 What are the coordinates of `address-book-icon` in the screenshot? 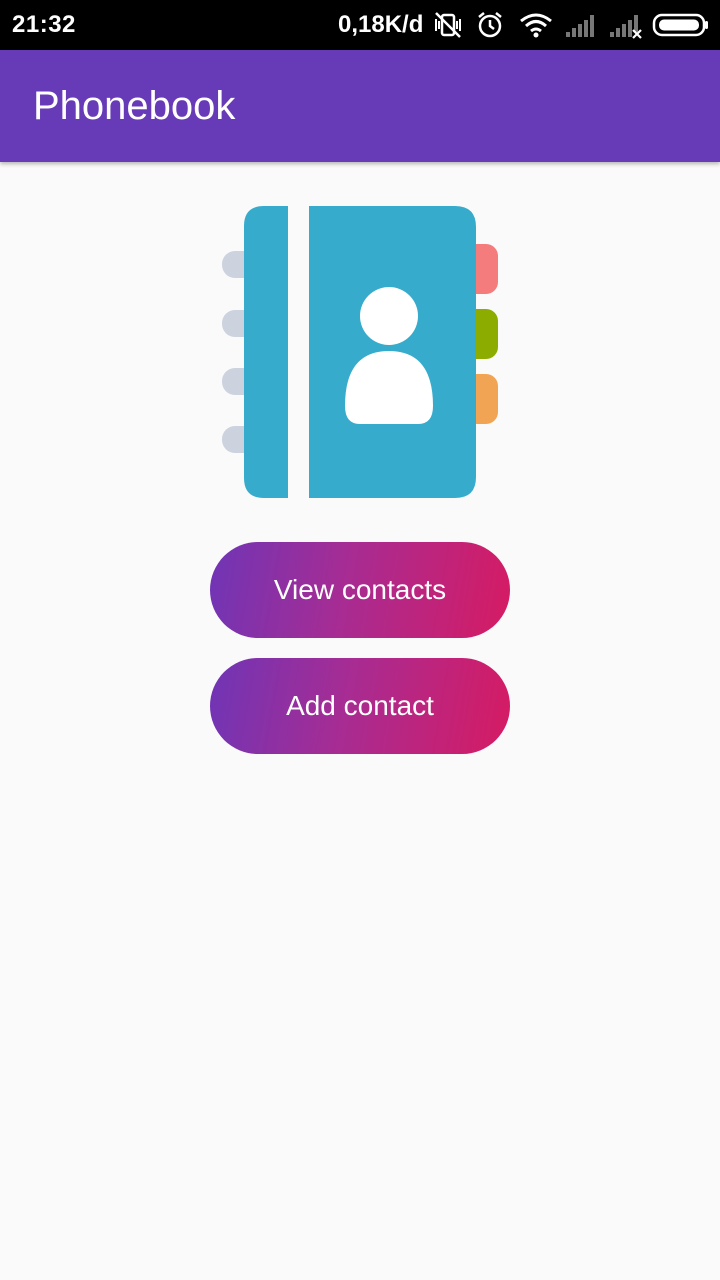 It's located at (360, 352).